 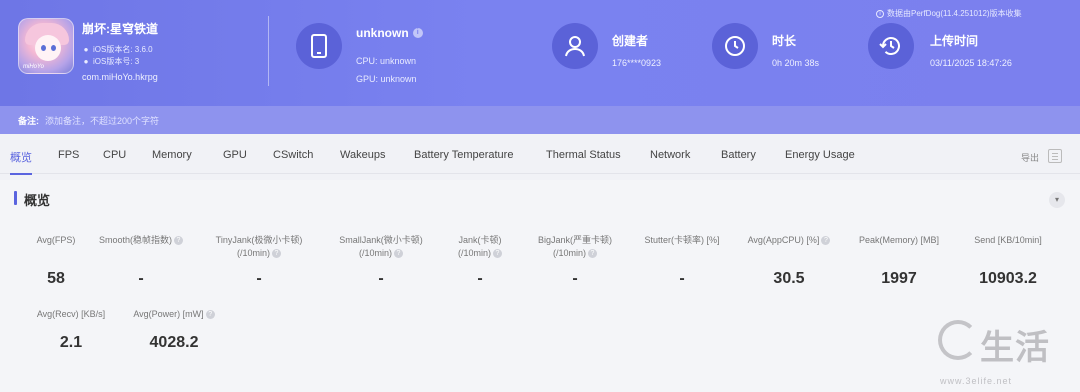 I want to click on tab-network: Network, so click(x=670, y=155).